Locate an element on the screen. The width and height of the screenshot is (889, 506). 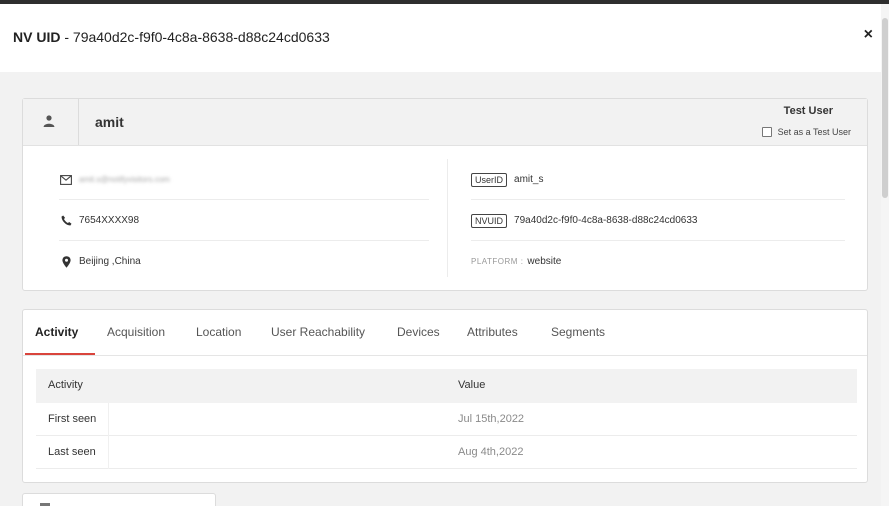
table-row: Last seen Aug 4th,2022 is located at coordinates (446, 452).